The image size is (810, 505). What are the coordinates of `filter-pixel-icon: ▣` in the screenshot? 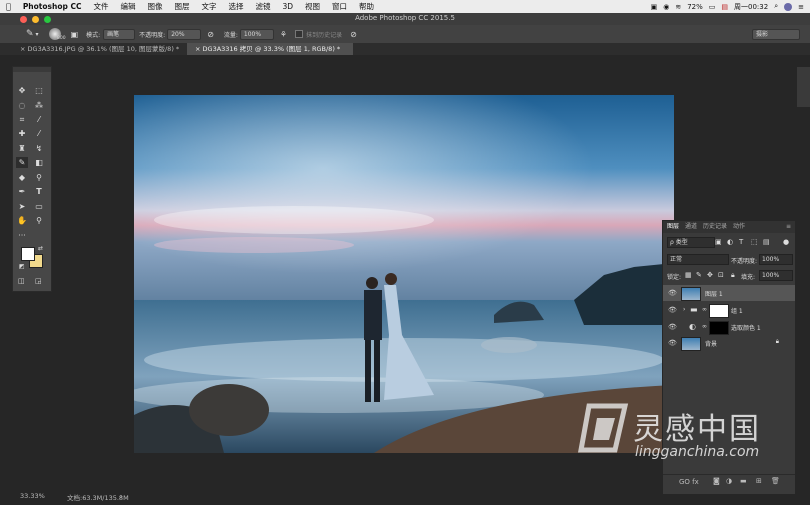 It's located at (718, 242).